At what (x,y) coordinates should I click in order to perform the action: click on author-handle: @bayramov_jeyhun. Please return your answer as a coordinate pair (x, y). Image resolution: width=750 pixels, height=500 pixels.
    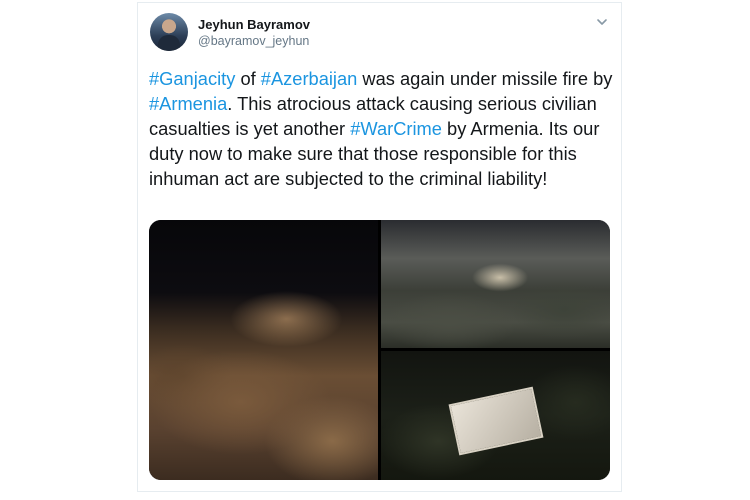
    Looking at the image, I should click on (253, 41).